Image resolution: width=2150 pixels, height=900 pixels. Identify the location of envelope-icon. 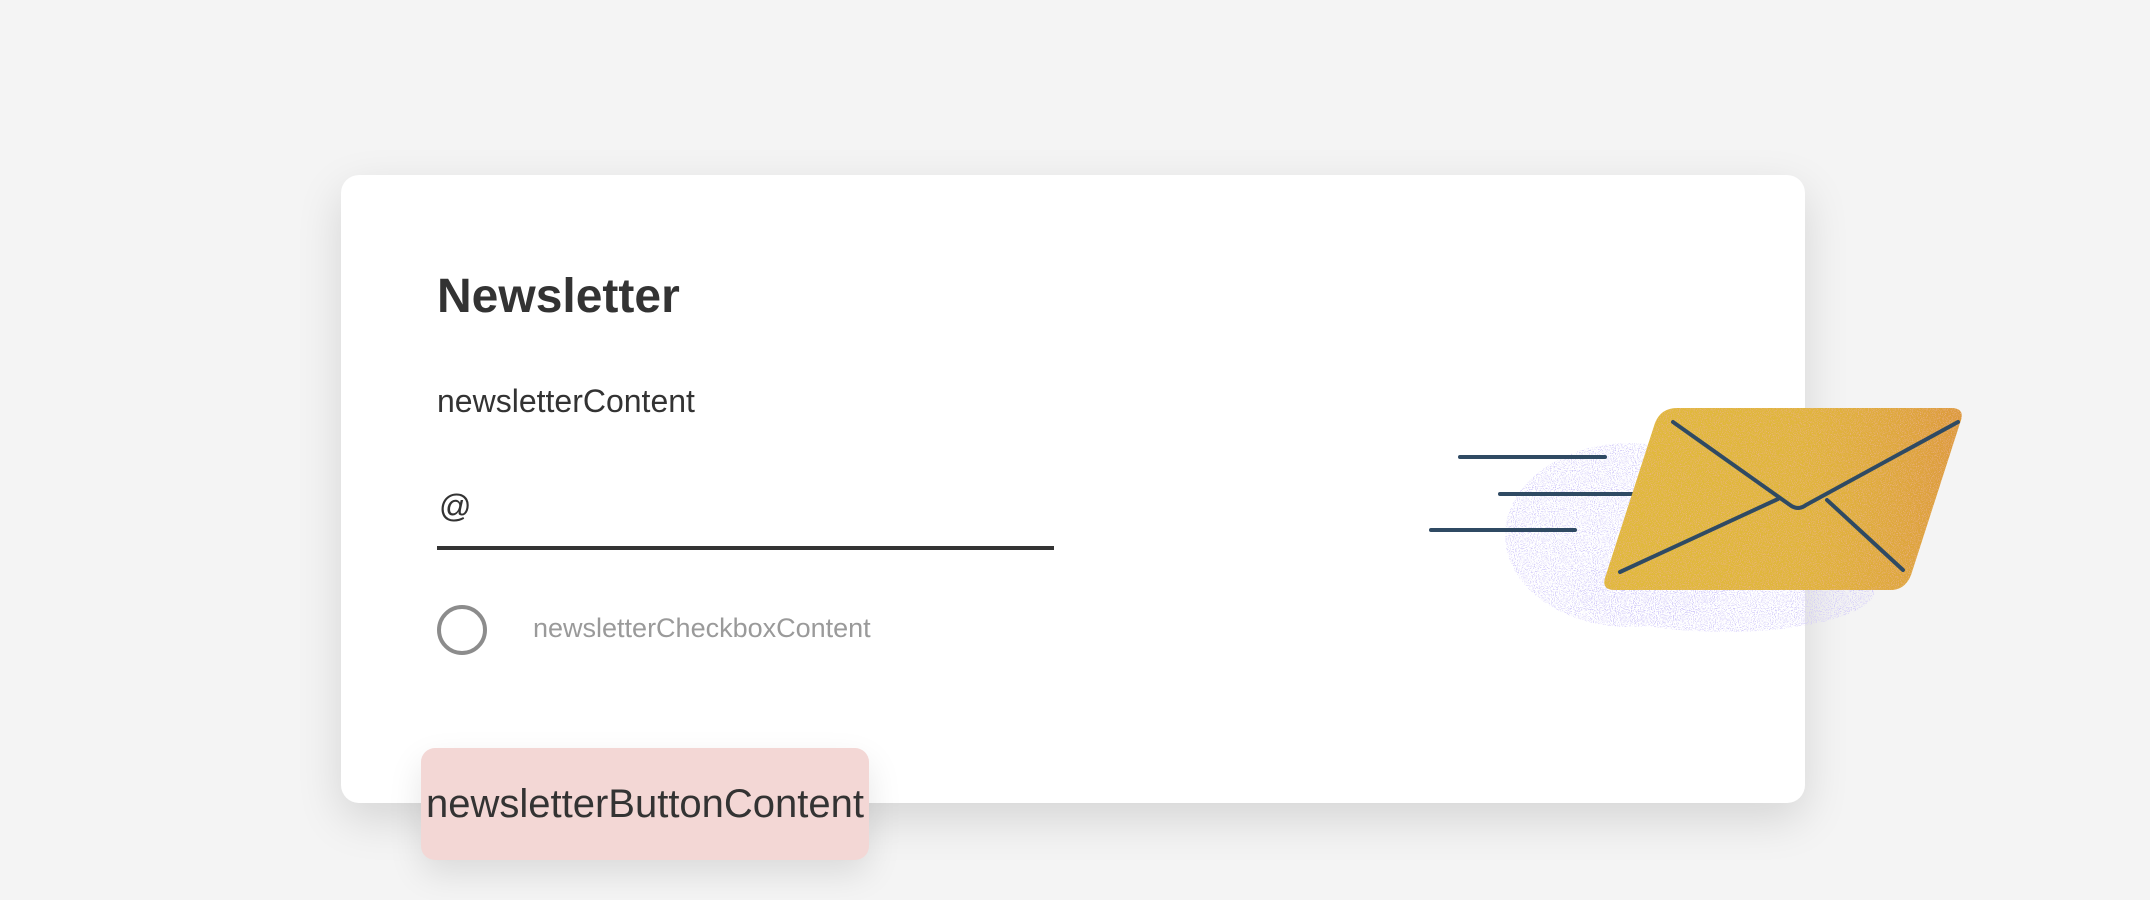
(1695, 520).